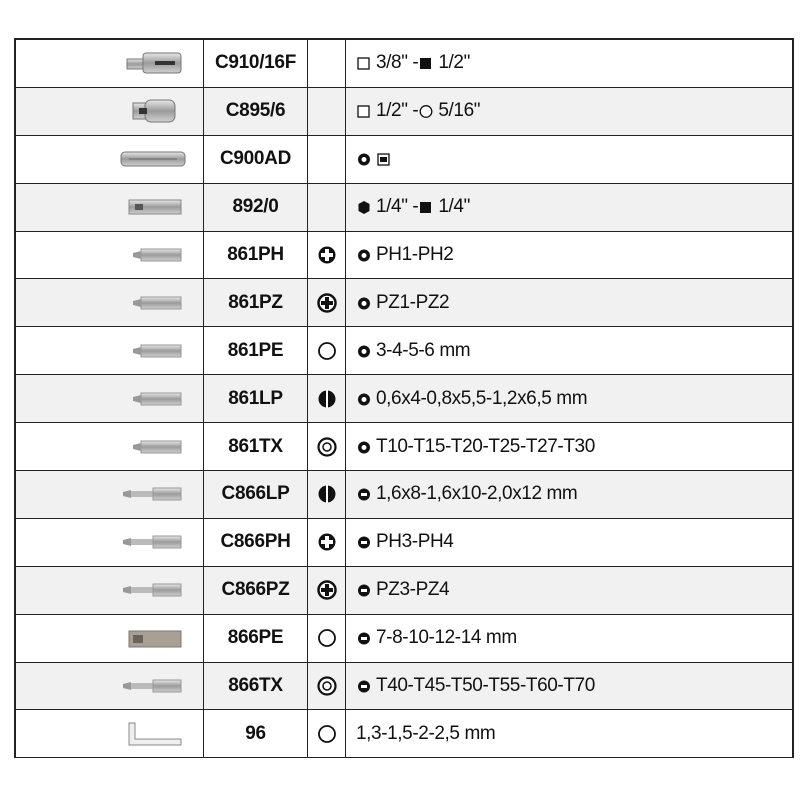  I want to click on size-description: PZ3-PZ4, so click(569, 590).